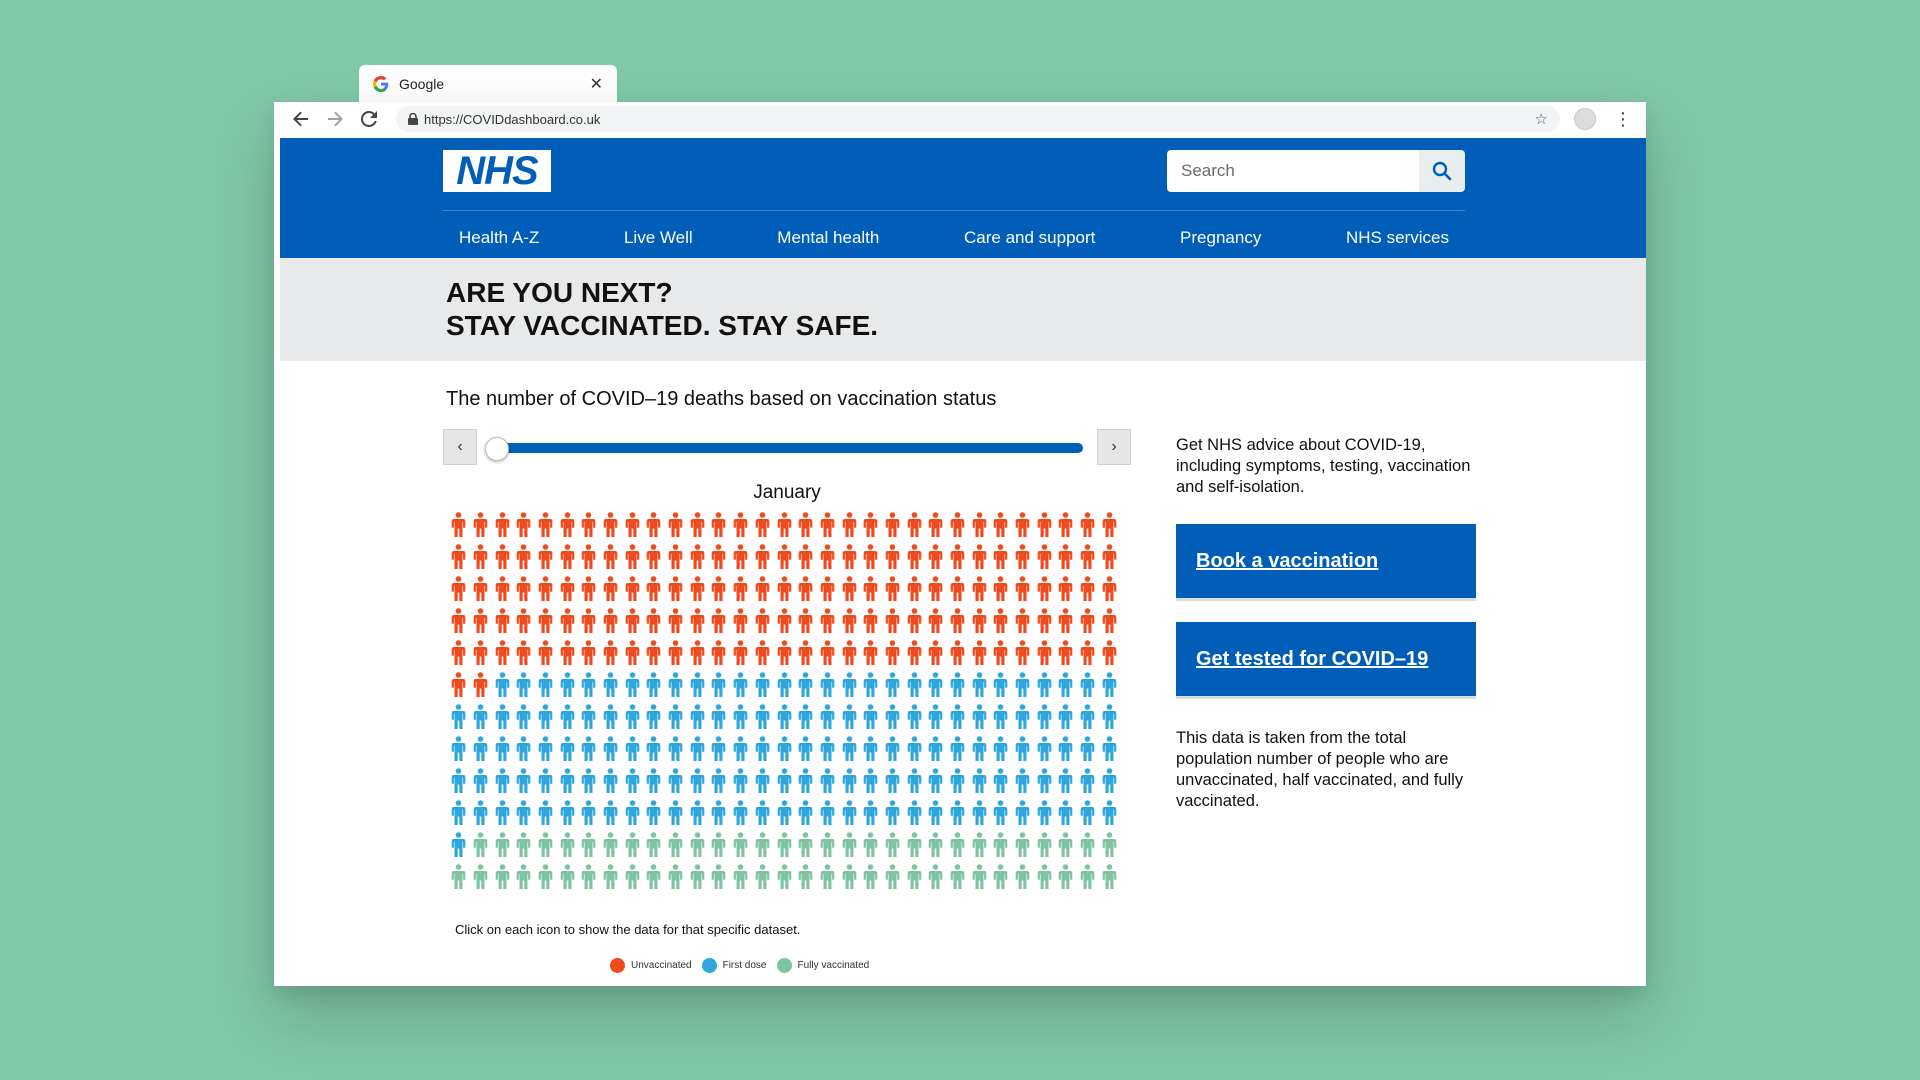 The width and height of the screenshot is (1920, 1080). What do you see at coordinates (335, 119) in the screenshot?
I see `forward-arrow-icon` at bounding box center [335, 119].